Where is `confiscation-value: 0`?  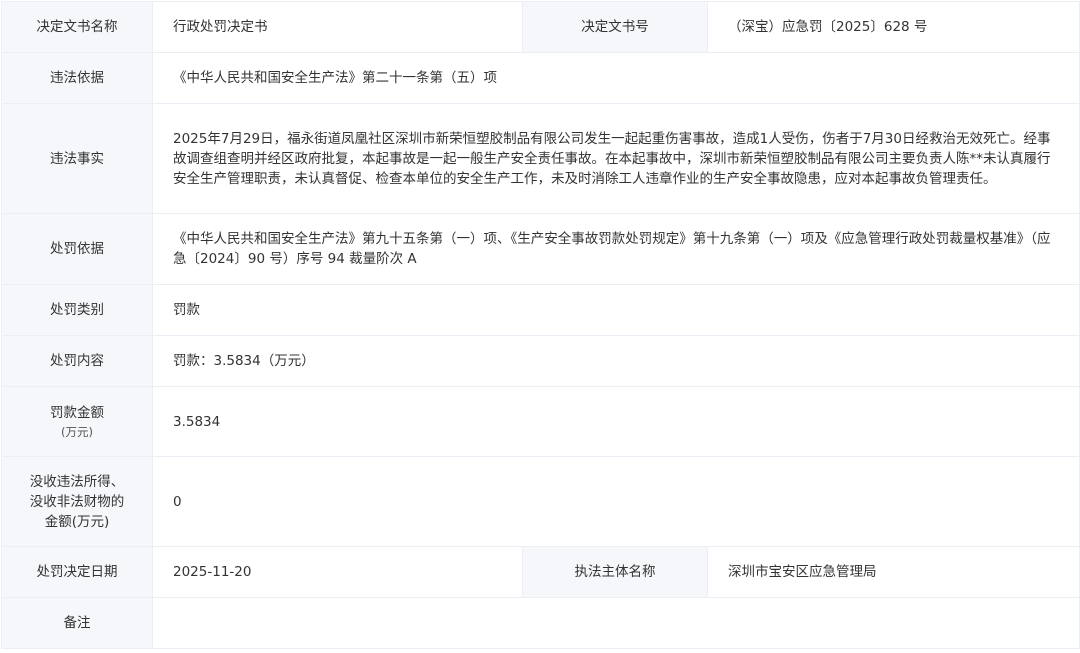 confiscation-value: 0 is located at coordinates (616, 501).